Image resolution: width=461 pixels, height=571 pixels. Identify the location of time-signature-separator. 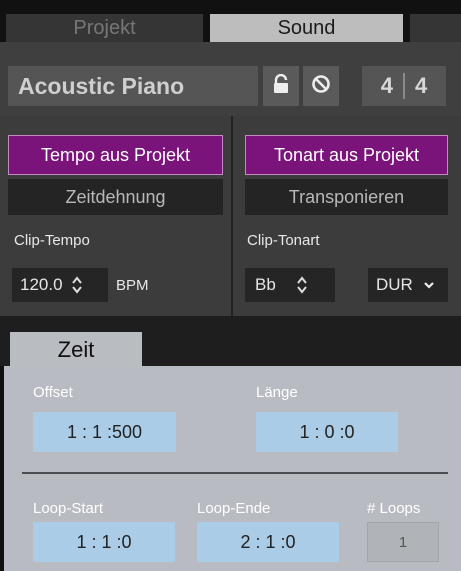
(404, 86).